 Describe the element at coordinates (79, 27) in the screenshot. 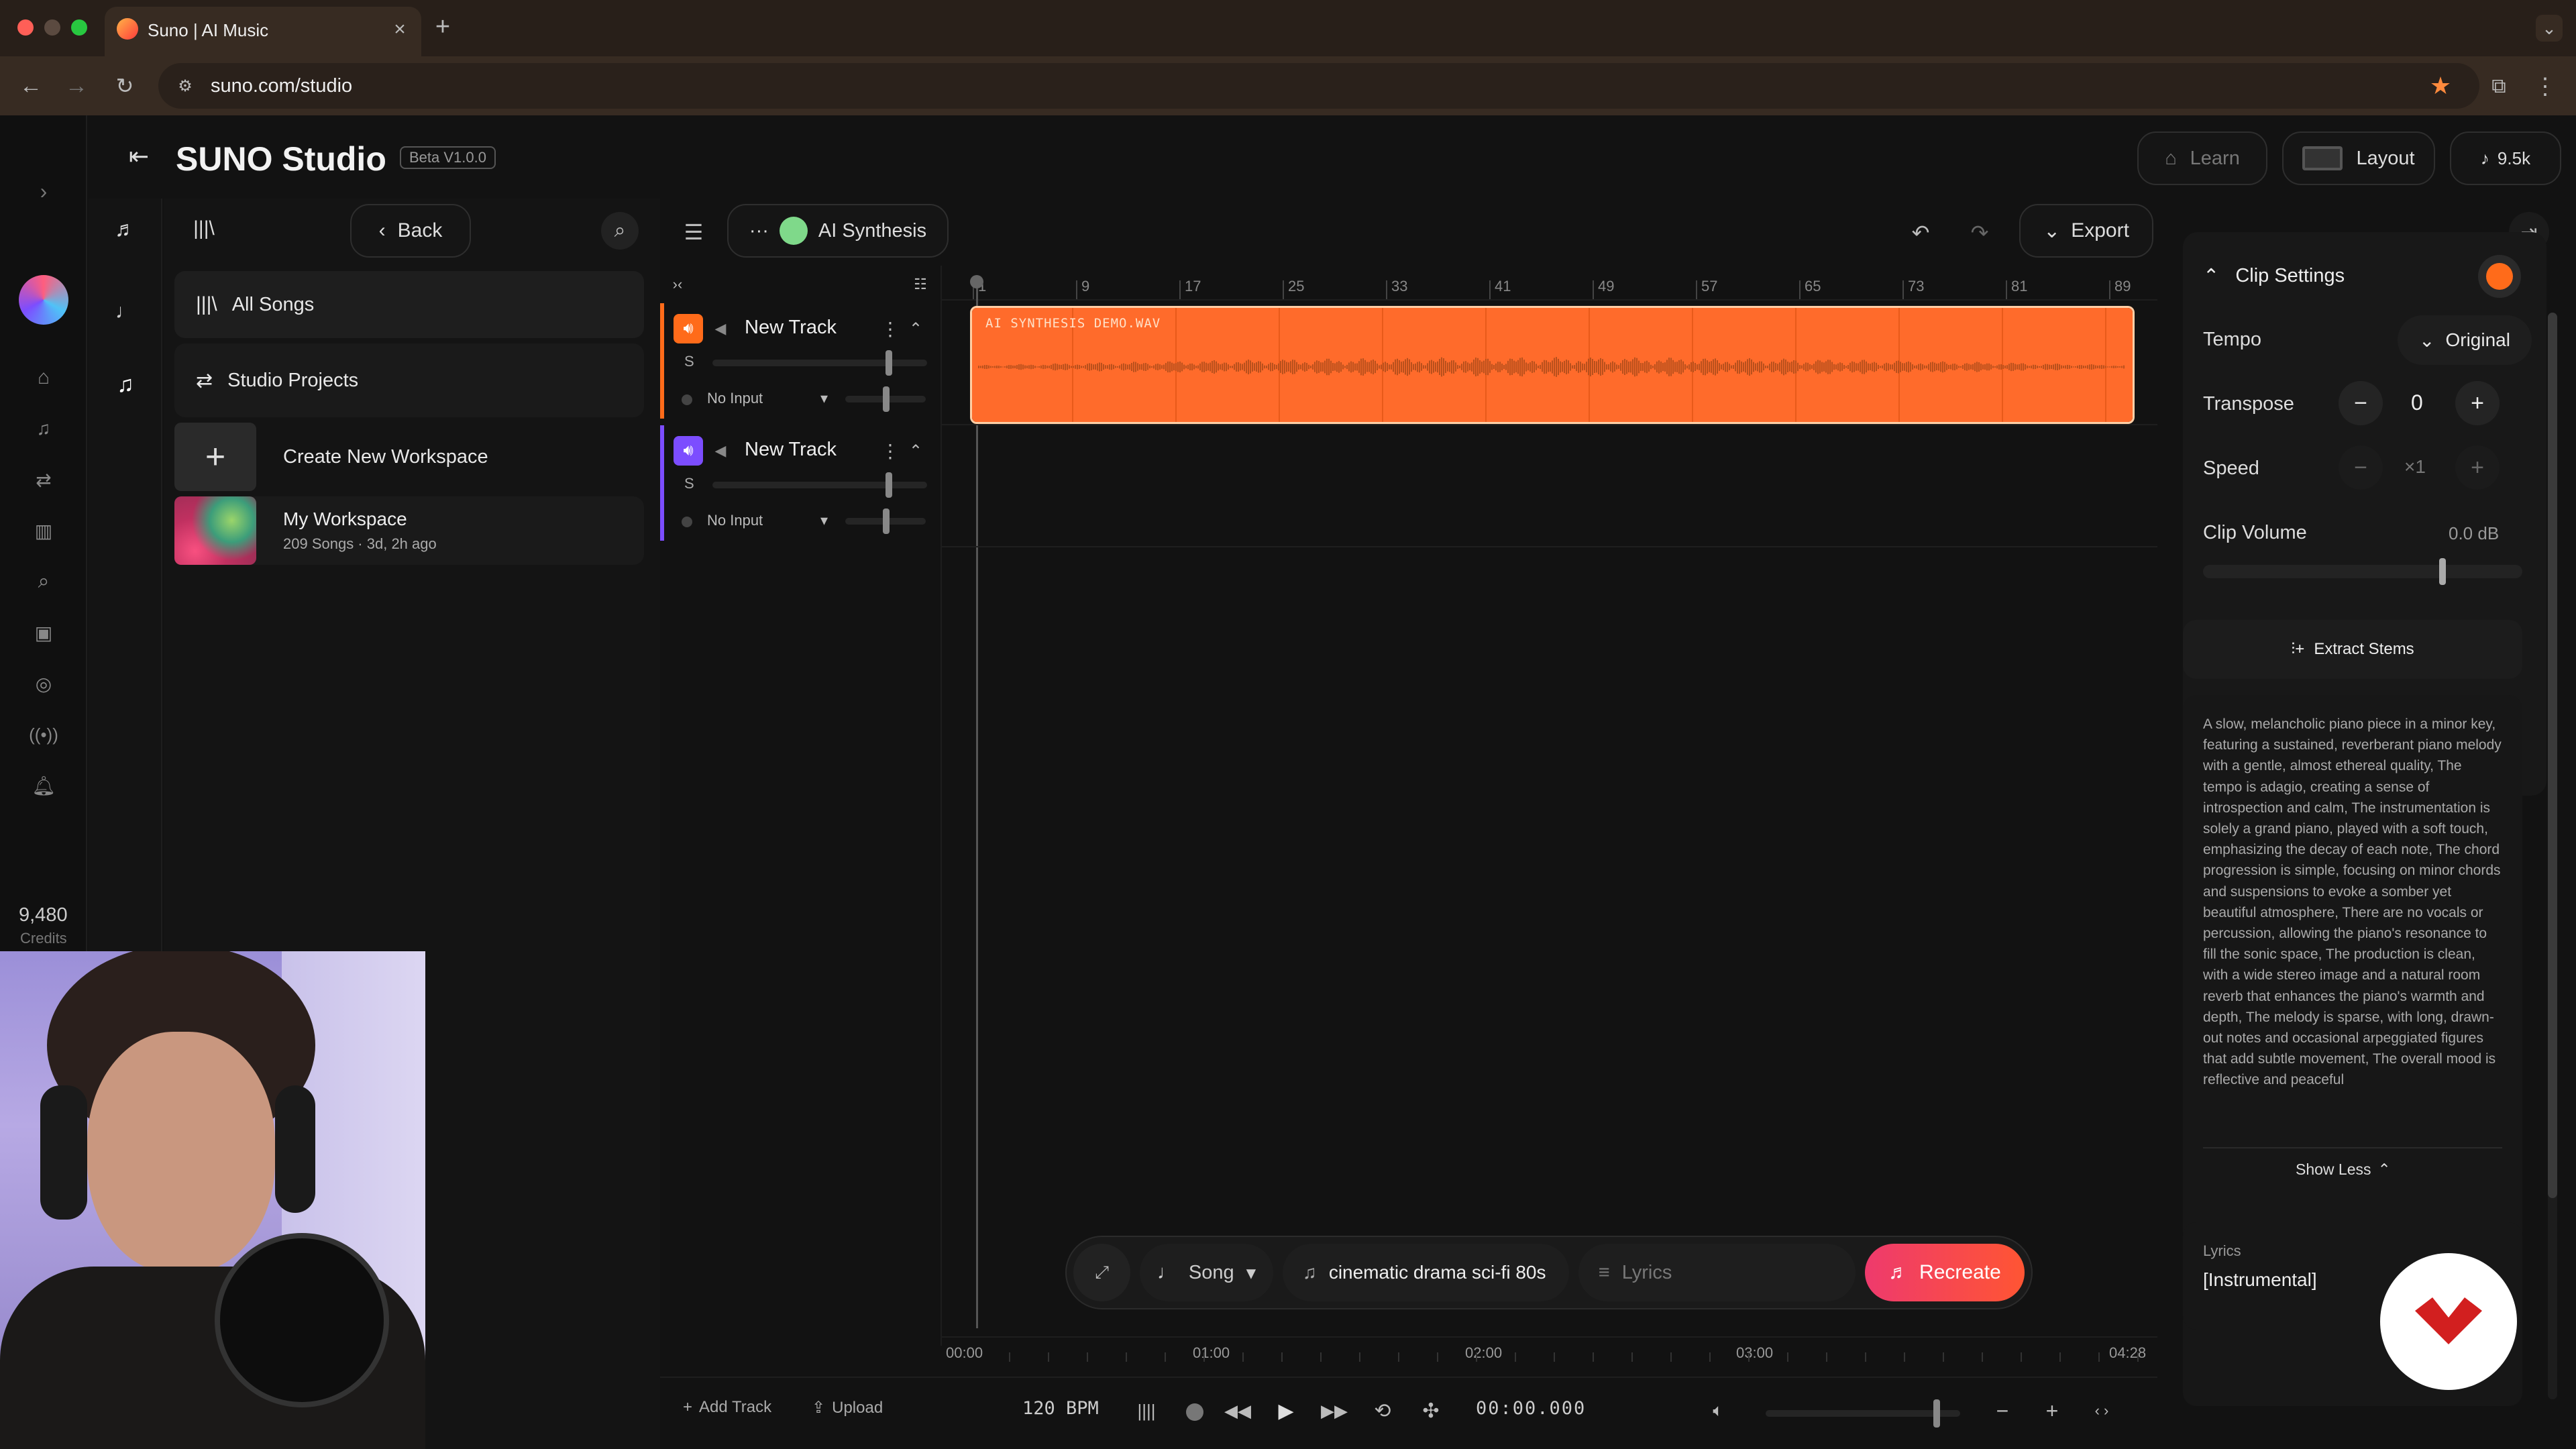

I see `maximize-window-button` at that location.